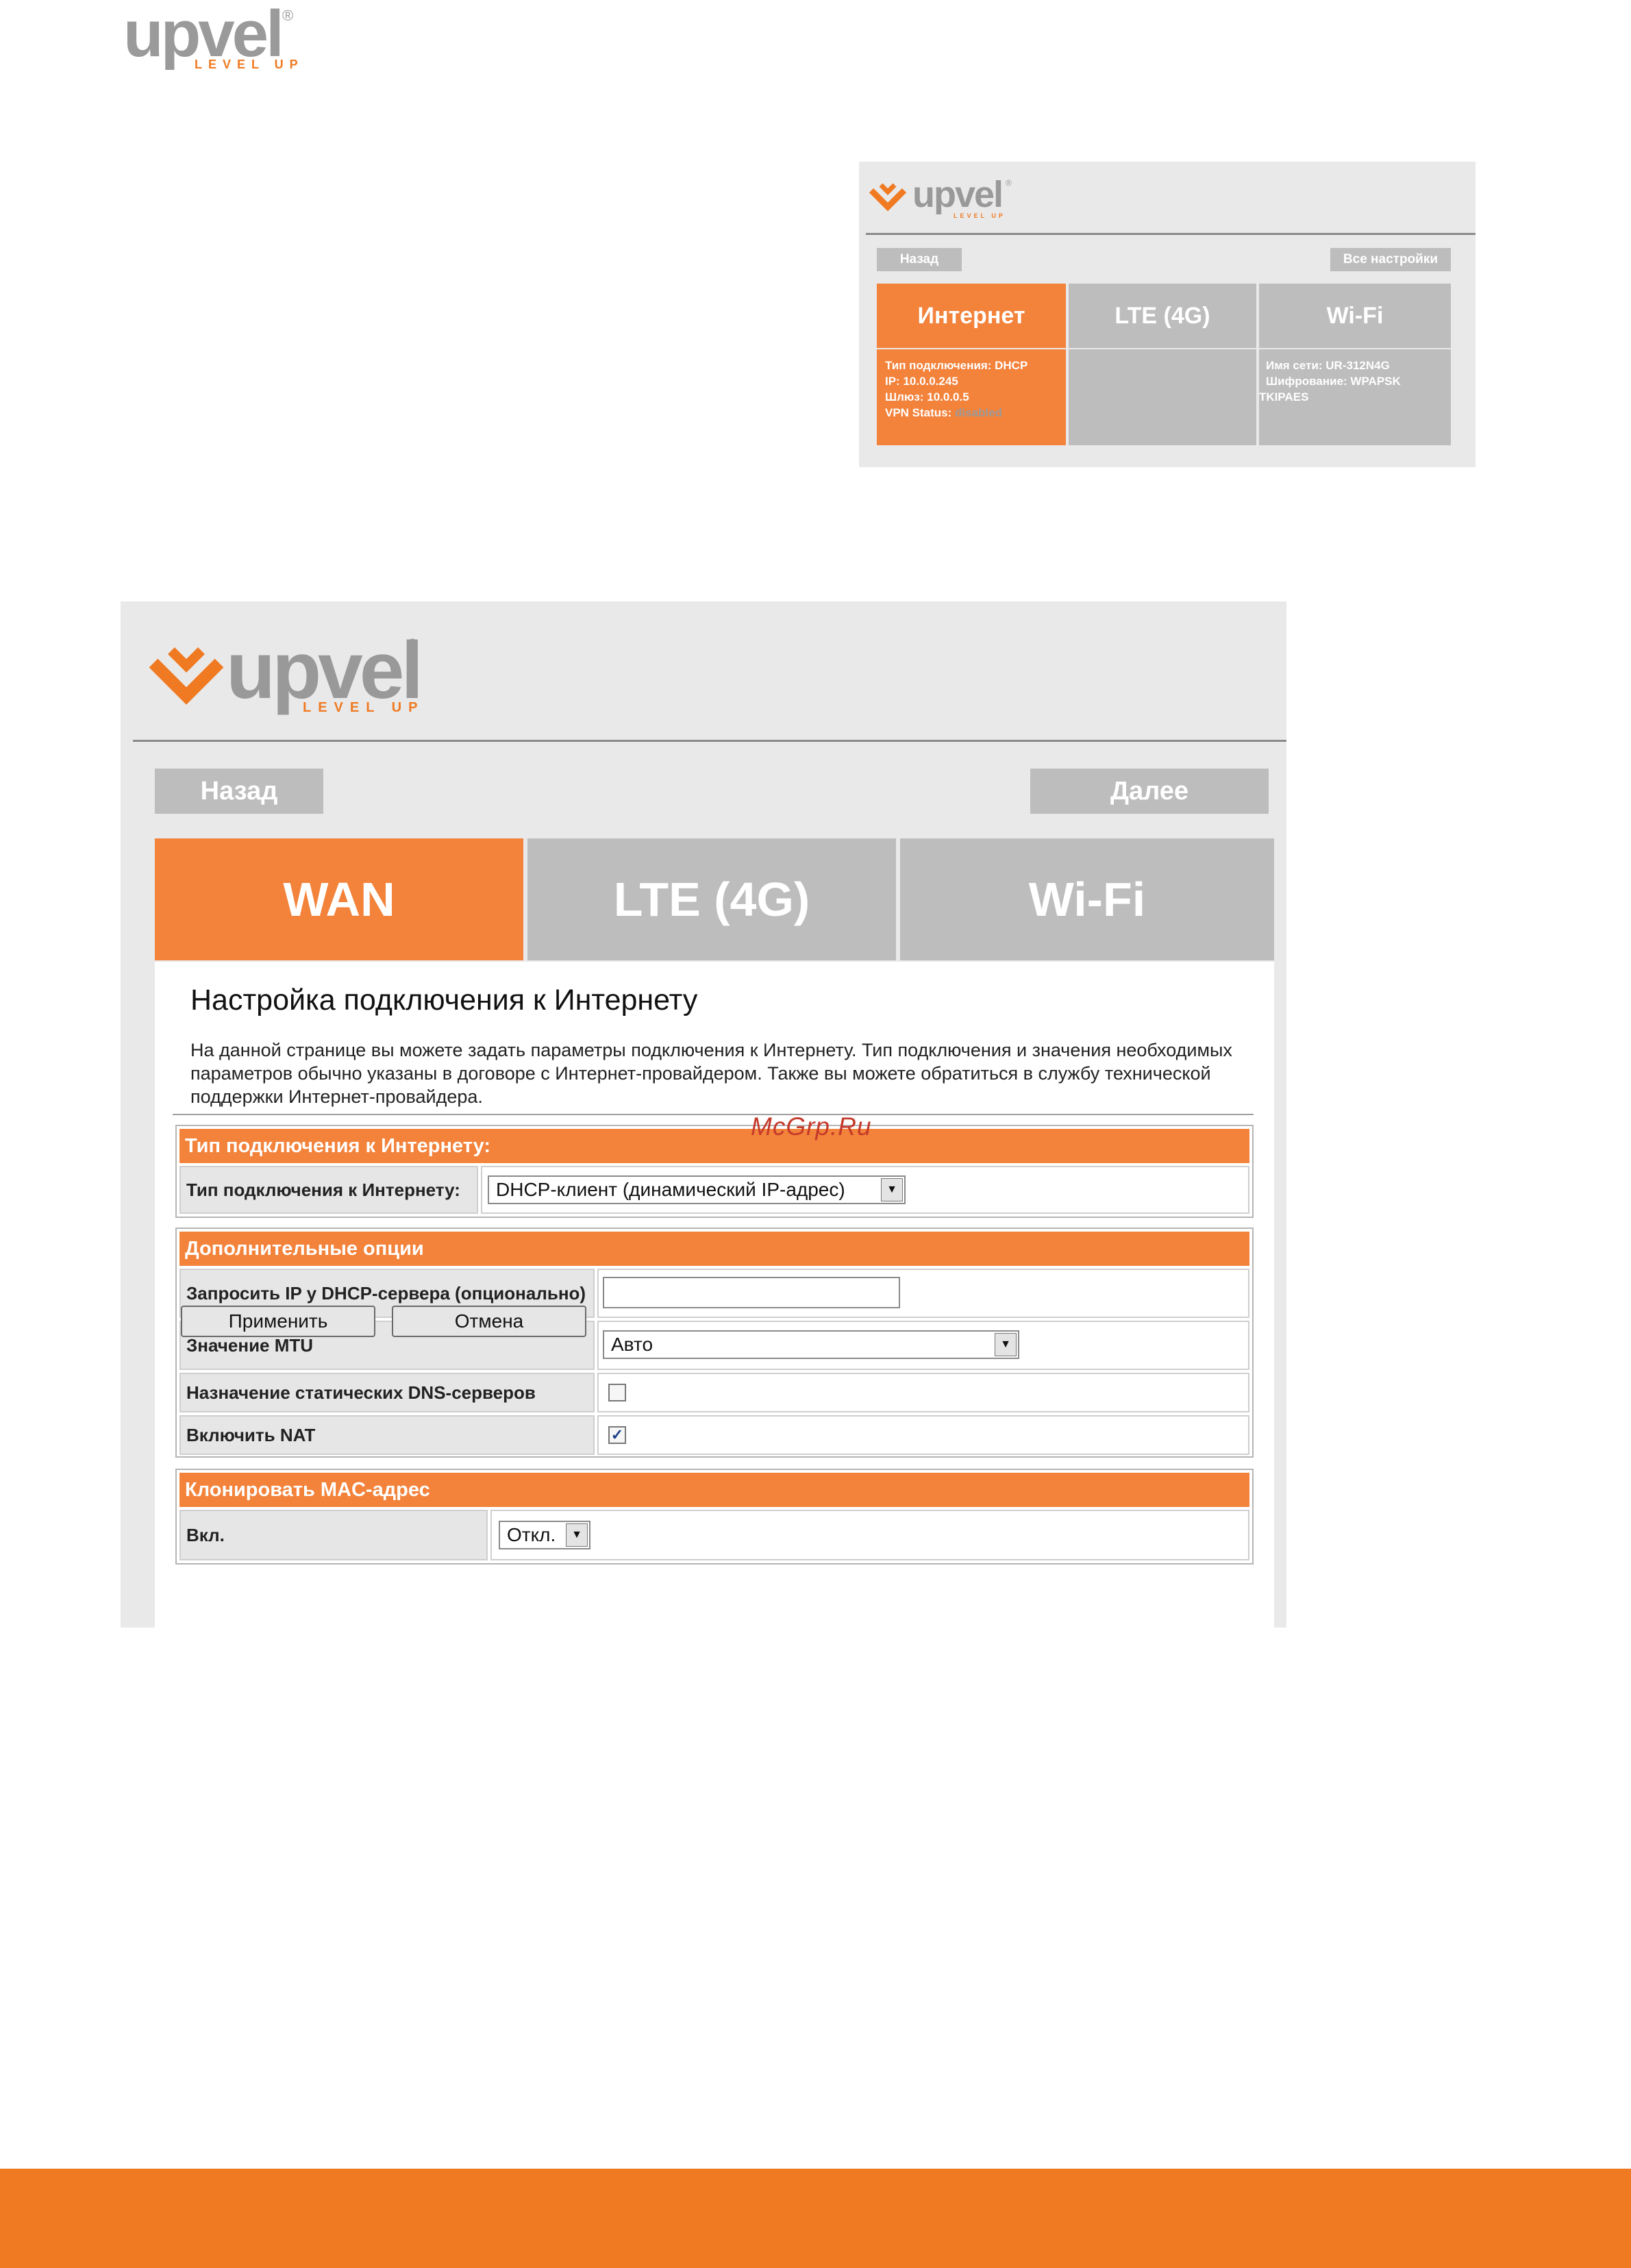 Image resolution: width=1631 pixels, height=2268 pixels. I want to click on logo-registered-mark: ®, so click(288, 16).